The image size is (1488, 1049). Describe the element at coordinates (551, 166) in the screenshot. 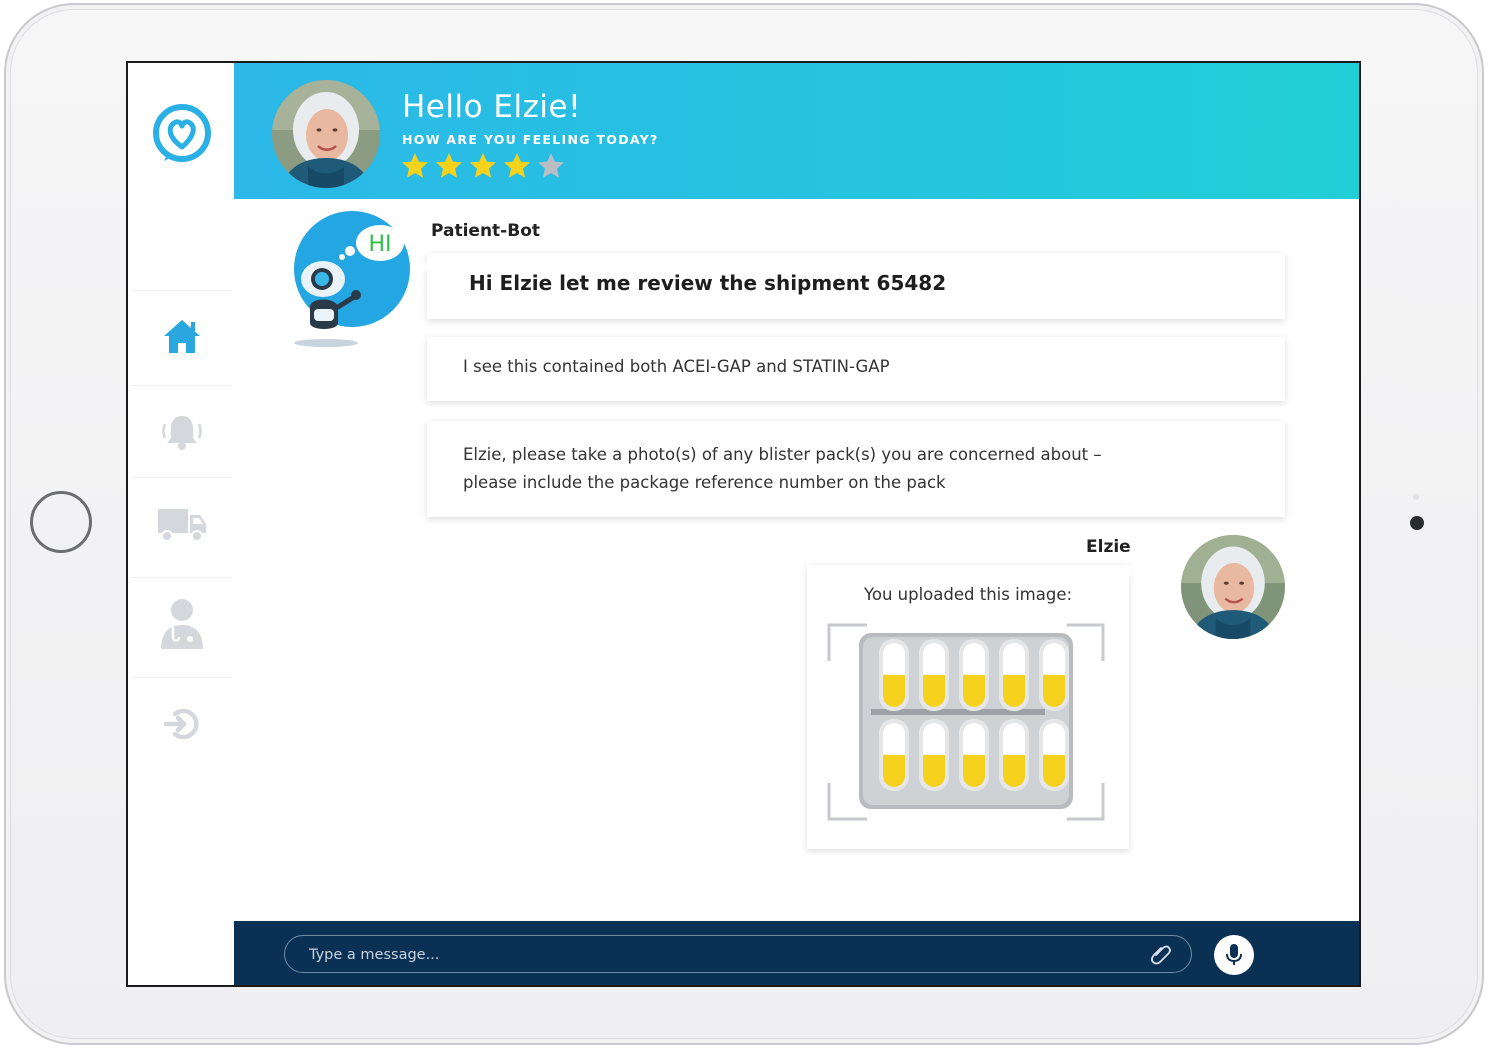

I see `star-empty-icon` at that location.